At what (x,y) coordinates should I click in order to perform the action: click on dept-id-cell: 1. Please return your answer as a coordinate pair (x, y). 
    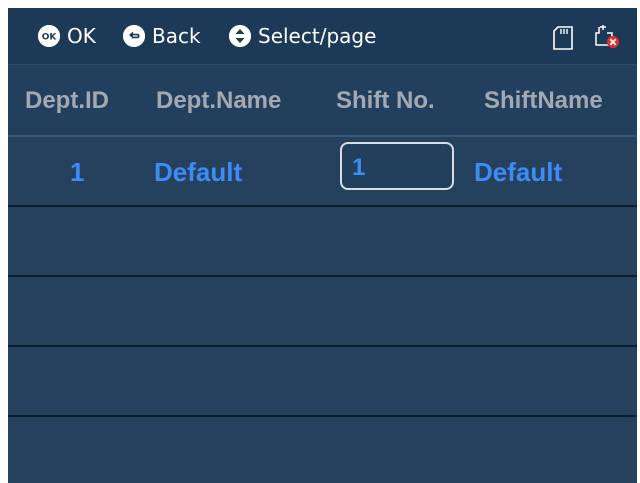
    Looking at the image, I should click on (77, 172).